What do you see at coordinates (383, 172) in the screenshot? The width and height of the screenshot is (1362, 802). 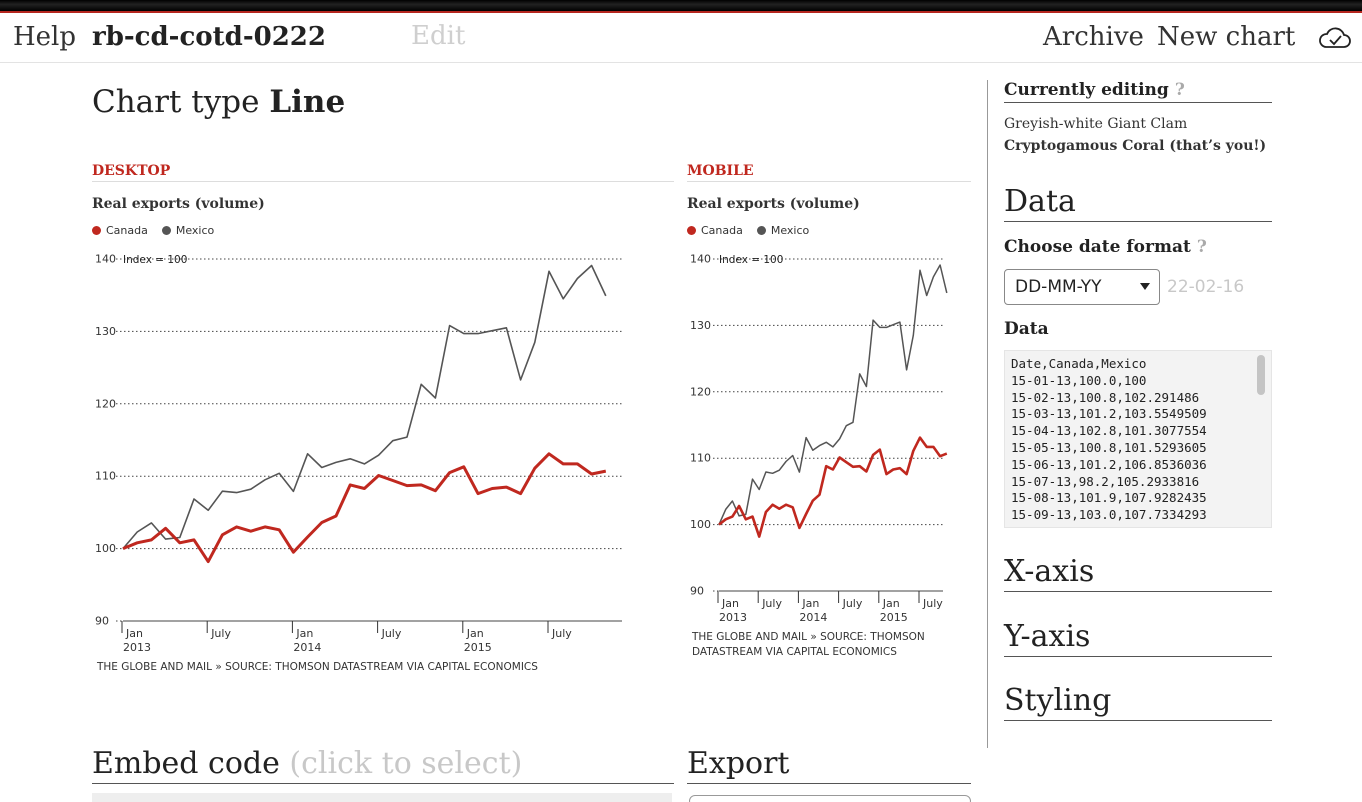 I see `desktop-section-label: DESKTOP` at bounding box center [383, 172].